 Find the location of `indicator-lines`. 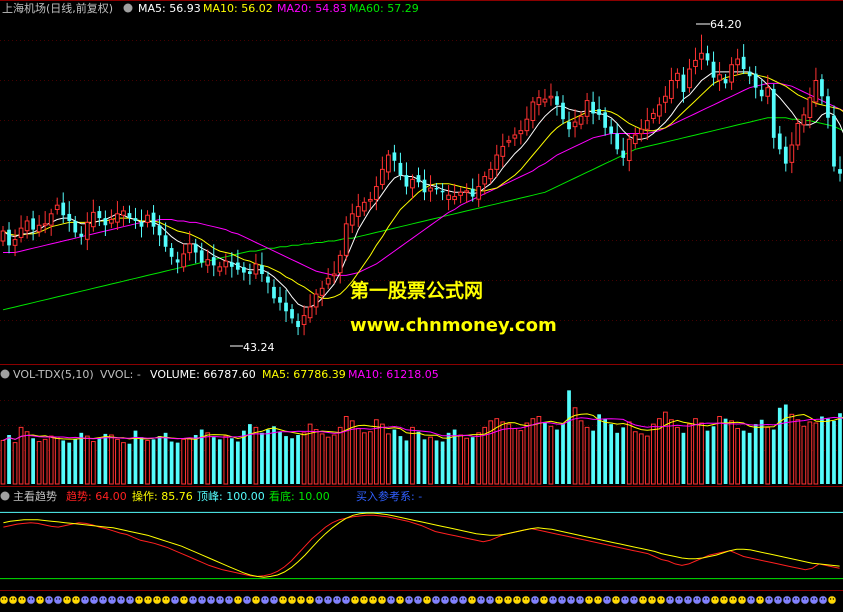

indicator-lines is located at coordinates (421, 545).